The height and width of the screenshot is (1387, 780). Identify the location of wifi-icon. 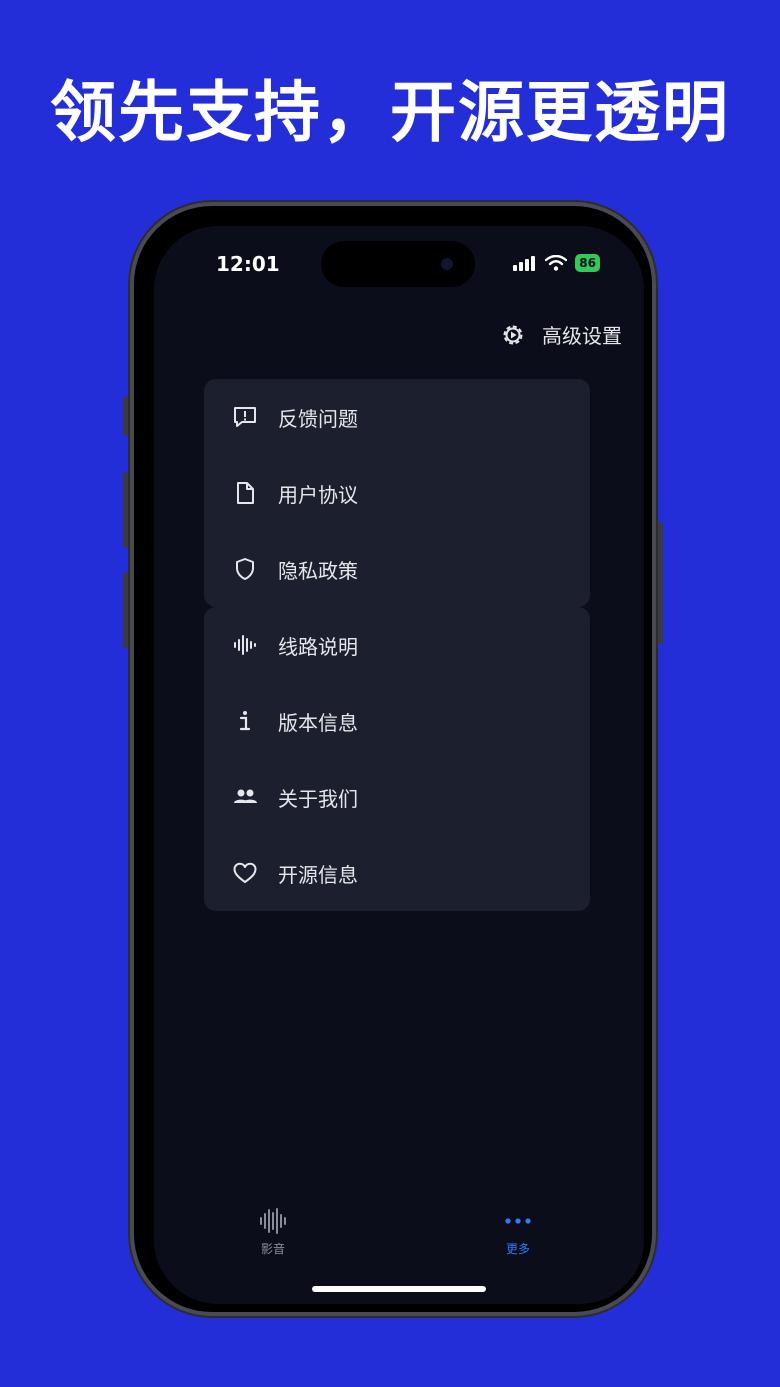
(556, 263).